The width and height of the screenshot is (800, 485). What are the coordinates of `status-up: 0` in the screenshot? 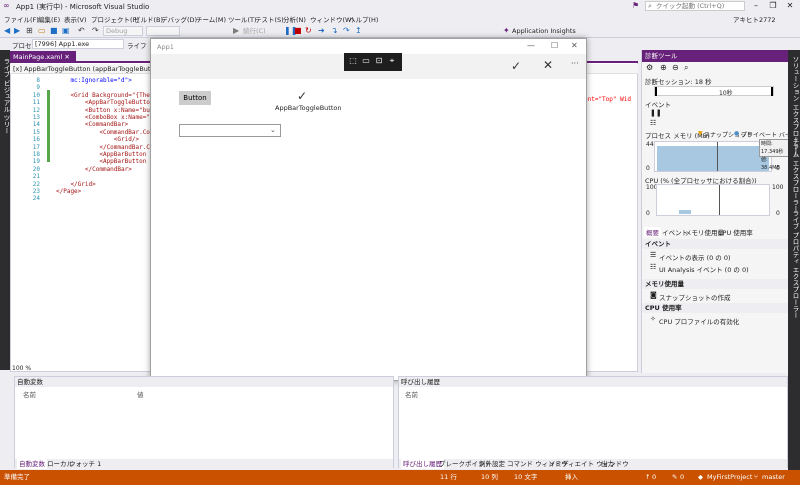 It's located at (654, 477).